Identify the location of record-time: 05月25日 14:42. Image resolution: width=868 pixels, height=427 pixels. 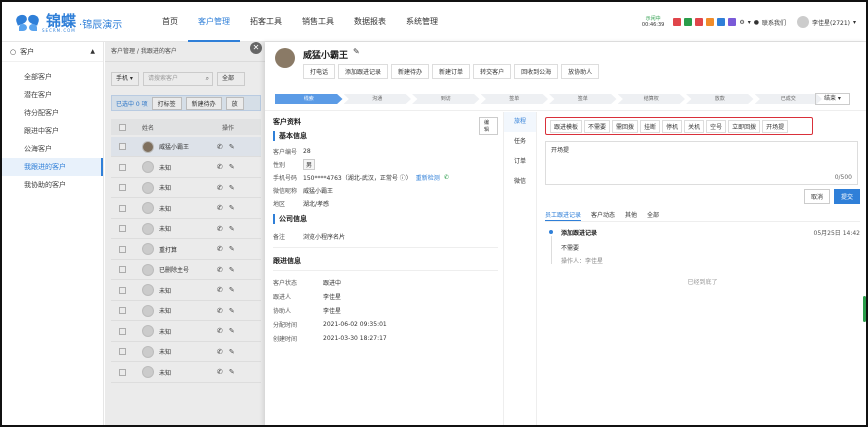
(836, 233).